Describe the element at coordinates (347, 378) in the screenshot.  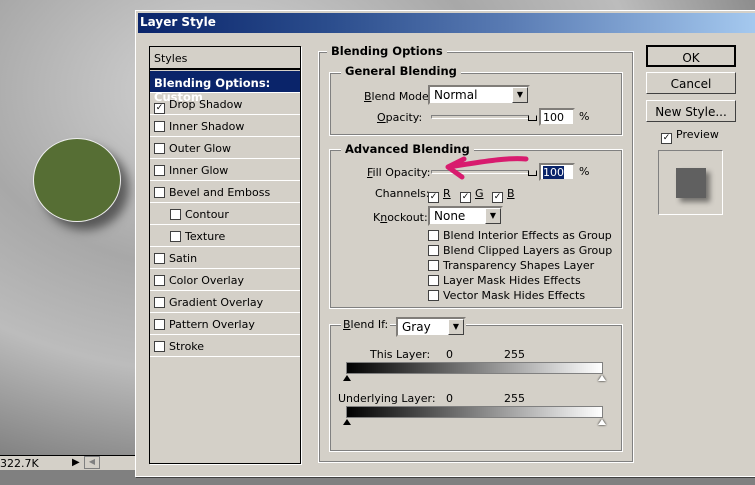
I see `this-layer-black-slider` at that location.